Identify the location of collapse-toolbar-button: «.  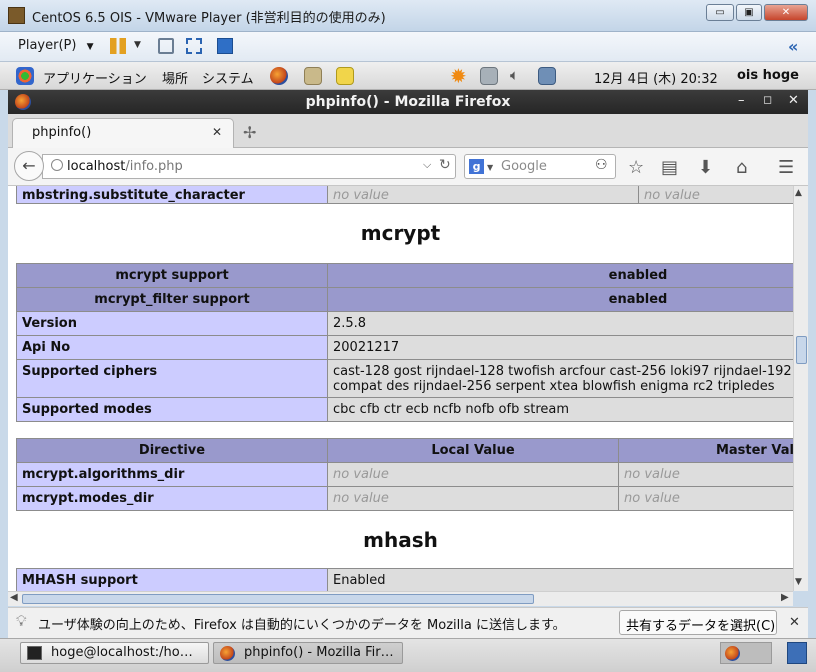
(793, 46).